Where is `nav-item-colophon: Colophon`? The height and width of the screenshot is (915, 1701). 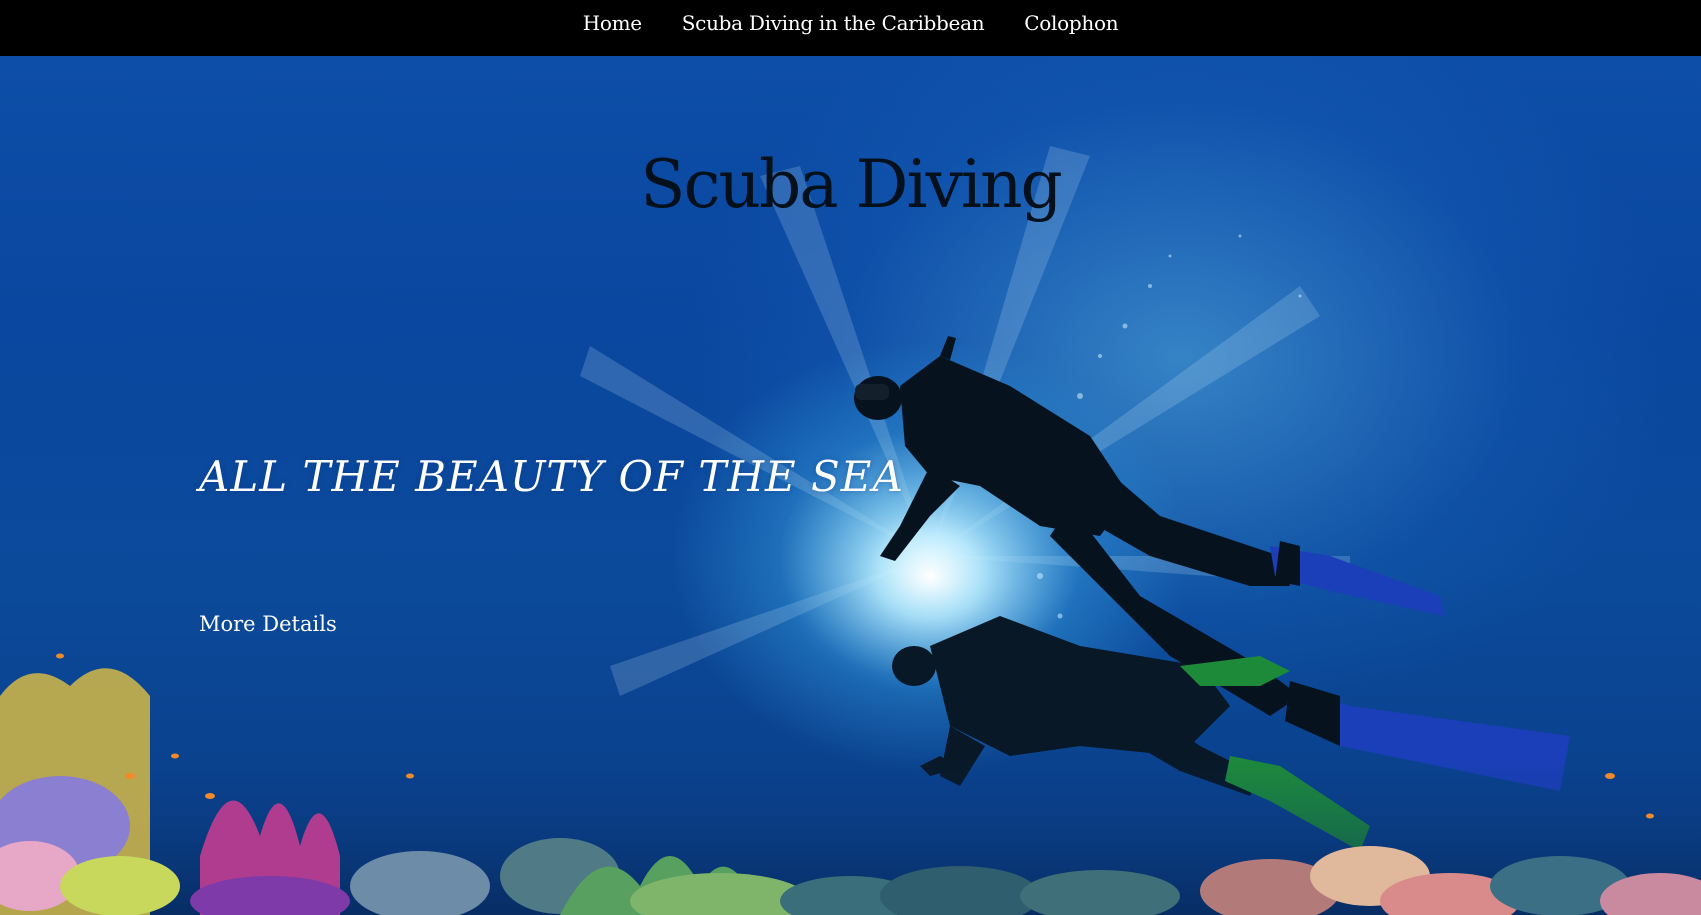
nav-item-colophon: Colophon is located at coordinates (1071, 23).